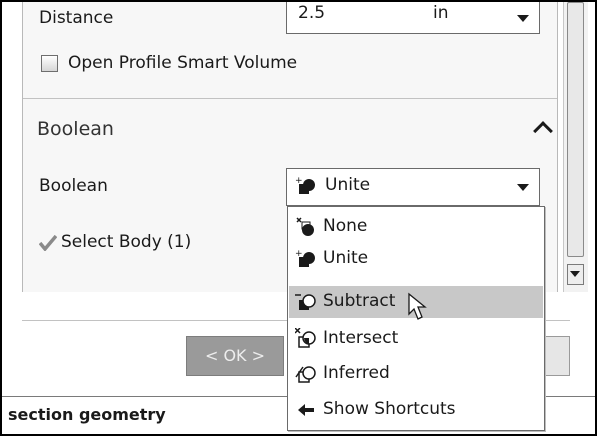 This screenshot has width=597, height=436. Describe the element at coordinates (345, 226) in the screenshot. I see `dropdown-item-label: None` at that location.